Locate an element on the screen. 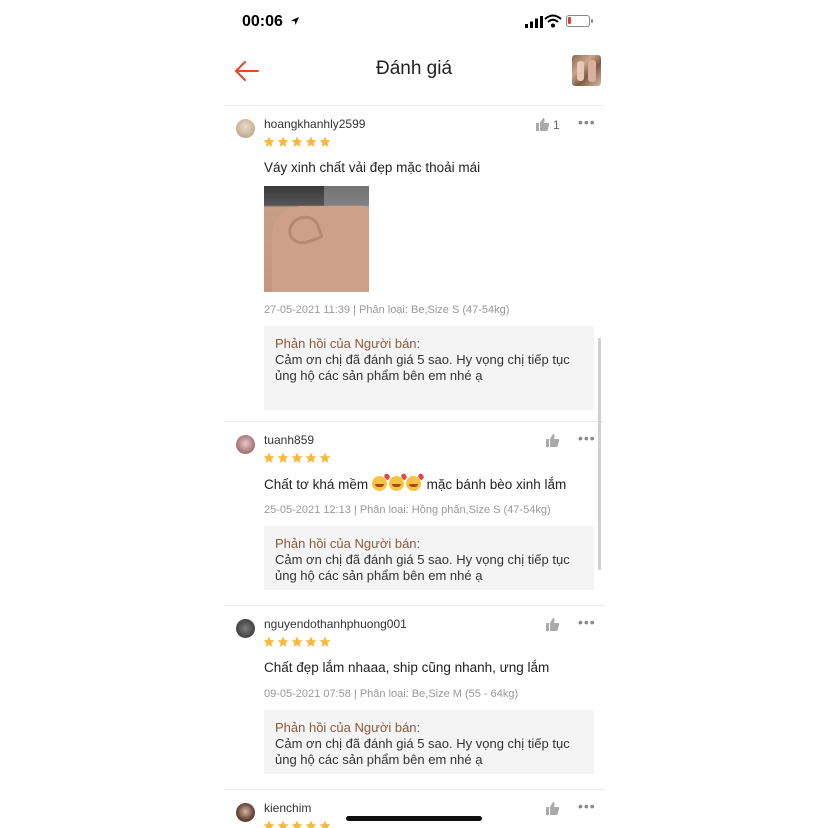 Image resolution: width=828 pixels, height=828 pixels. review-text: Chất tơ khá mềm mặc bánh bèo xinh lắm is located at coordinates (415, 484).